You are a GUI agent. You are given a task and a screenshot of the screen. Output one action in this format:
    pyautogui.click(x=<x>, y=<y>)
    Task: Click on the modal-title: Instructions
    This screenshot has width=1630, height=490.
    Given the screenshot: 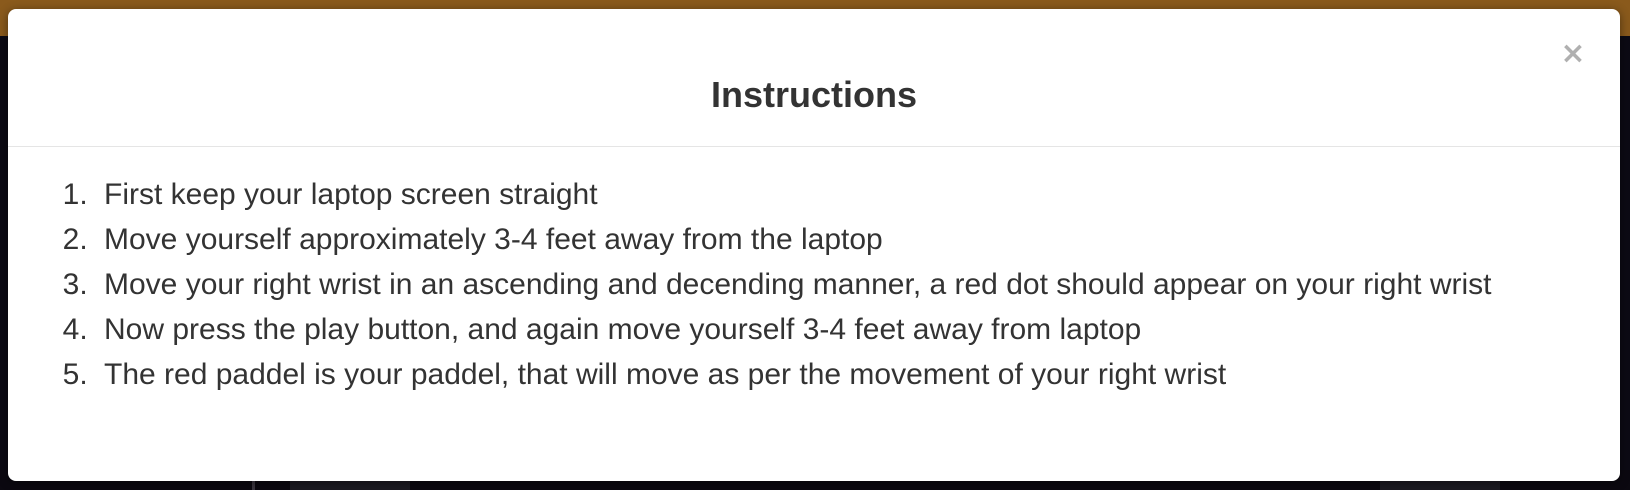 What is the action you would take?
    pyautogui.click(x=813, y=94)
    